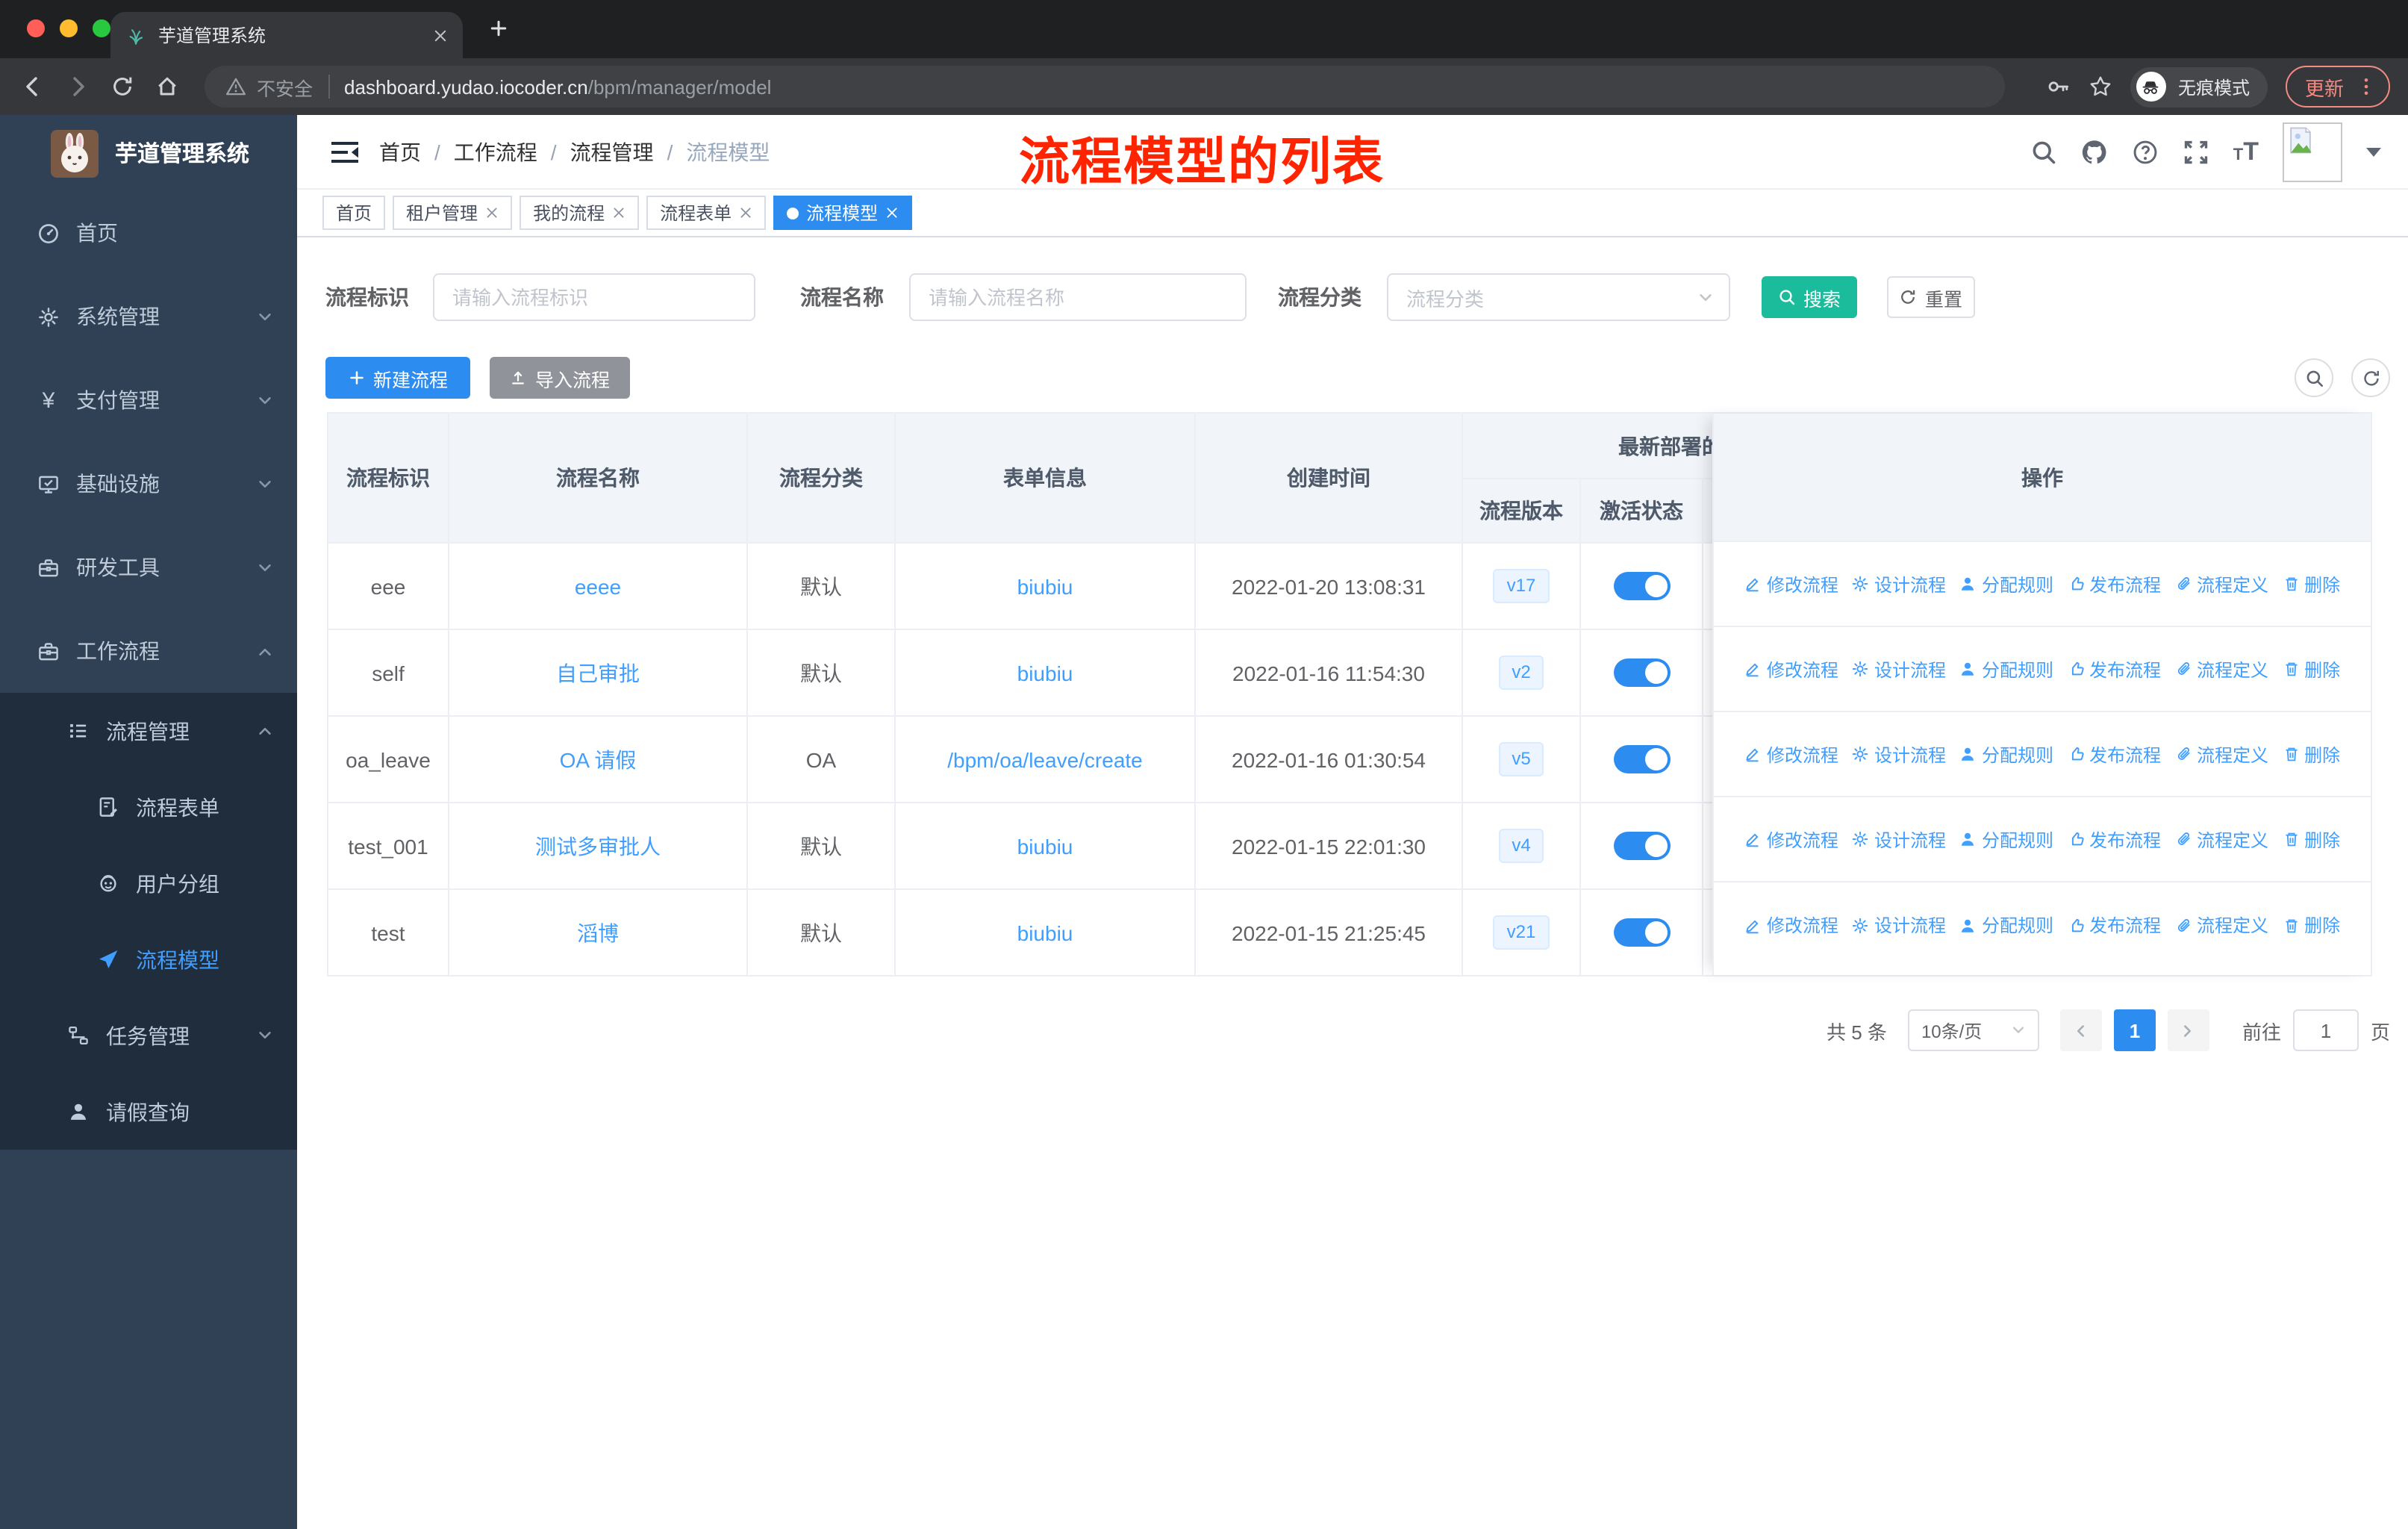 This screenshot has width=2408, height=1529. What do you see at coordinates (400, 152) in the screenshot?
I see `breadcrumb-home: 首页` at bounding box center [400, 152].